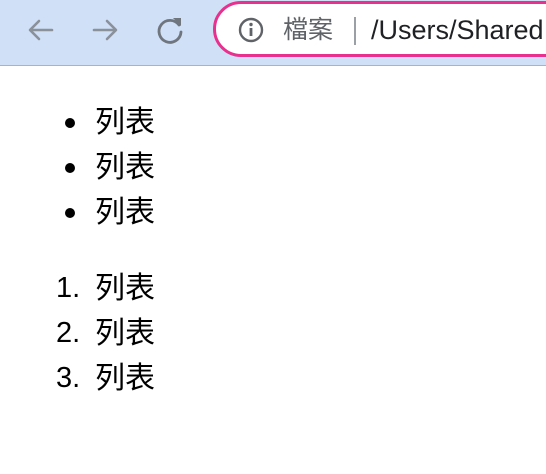  I want to click on omnibox-clip: 檔案 /Users/Shared, so click(273, 33).